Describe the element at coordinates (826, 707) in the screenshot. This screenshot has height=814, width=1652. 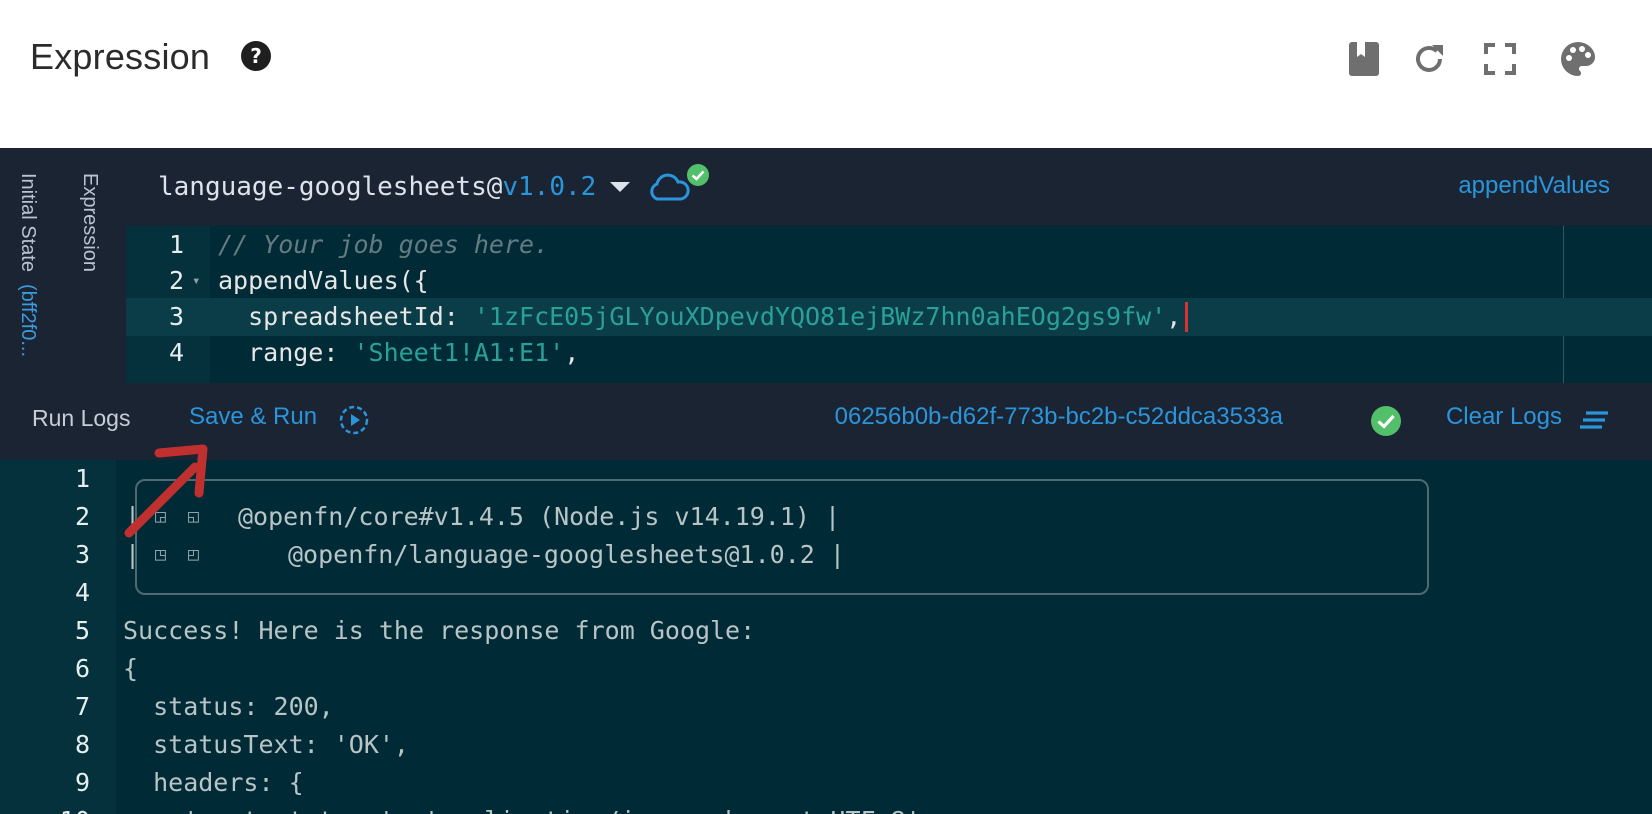
I see `log-line: 7 status: 200,` at that location.